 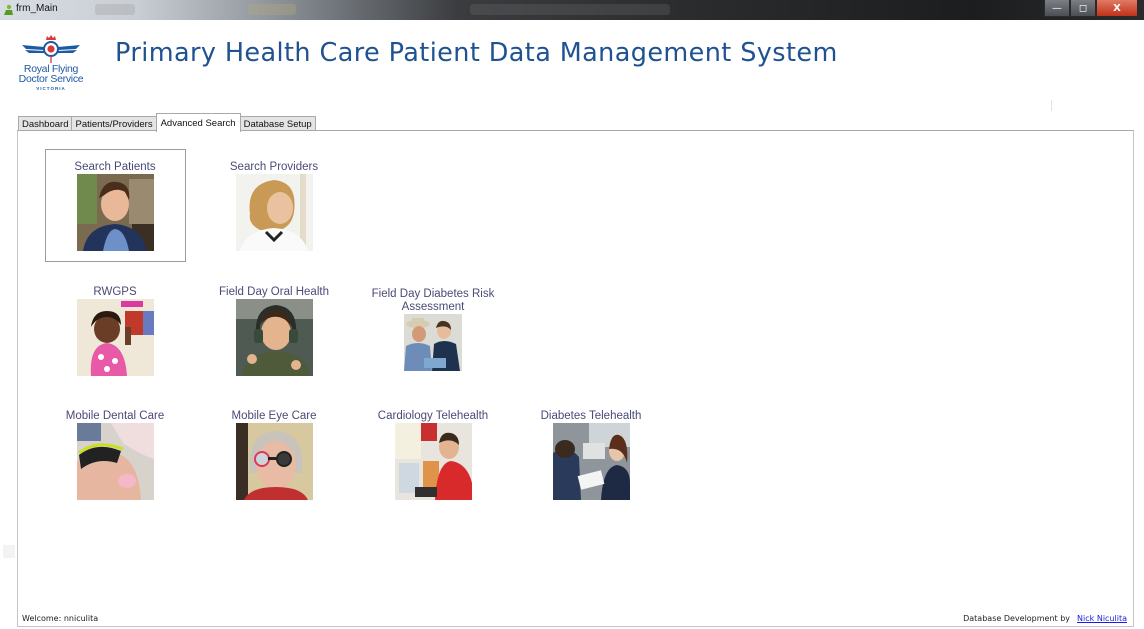 What do you see at coordinates (114, 123) in the screenshot?
I see `tab-patients-providers: Patients/Providers` at bounding box center [114, 123].